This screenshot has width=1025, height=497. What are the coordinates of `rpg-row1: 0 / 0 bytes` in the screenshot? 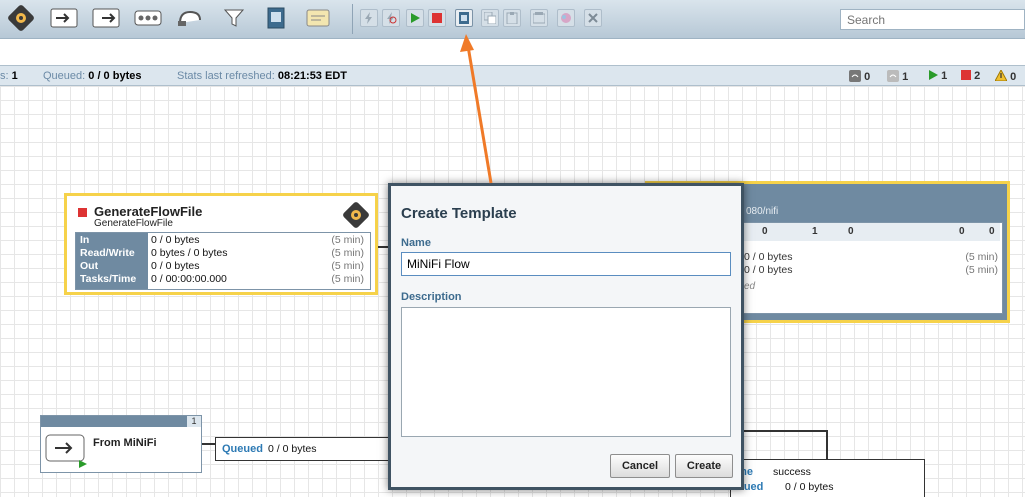 It's located at (768, 257).